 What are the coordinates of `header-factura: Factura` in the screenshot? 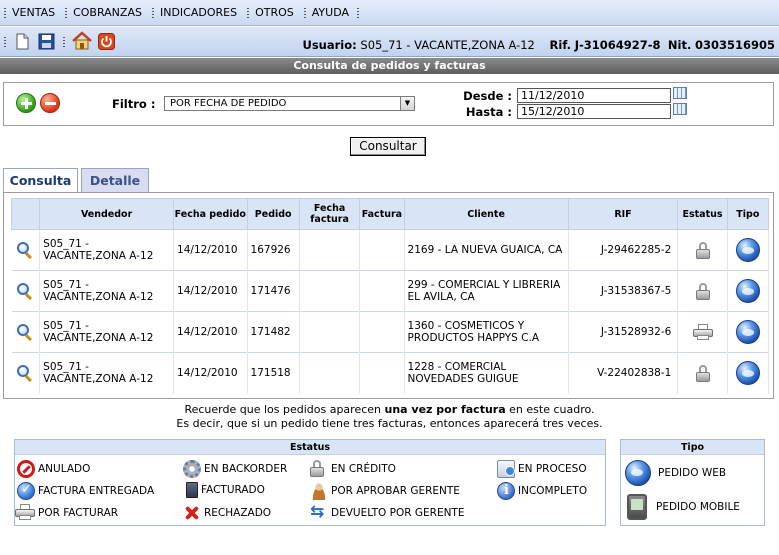 It's located at (382, 214).